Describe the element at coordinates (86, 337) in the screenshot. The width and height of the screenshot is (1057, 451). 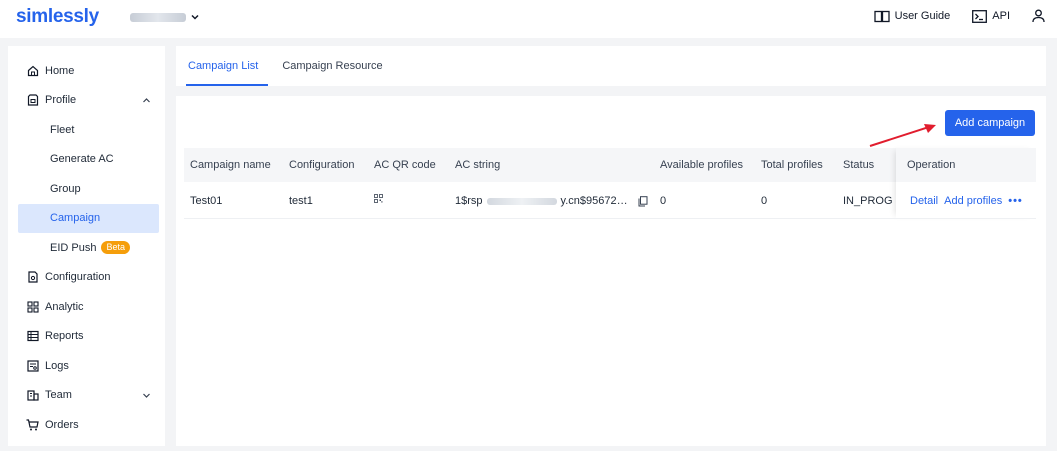
I see `sidebar-item-reports: Reports` at that location.